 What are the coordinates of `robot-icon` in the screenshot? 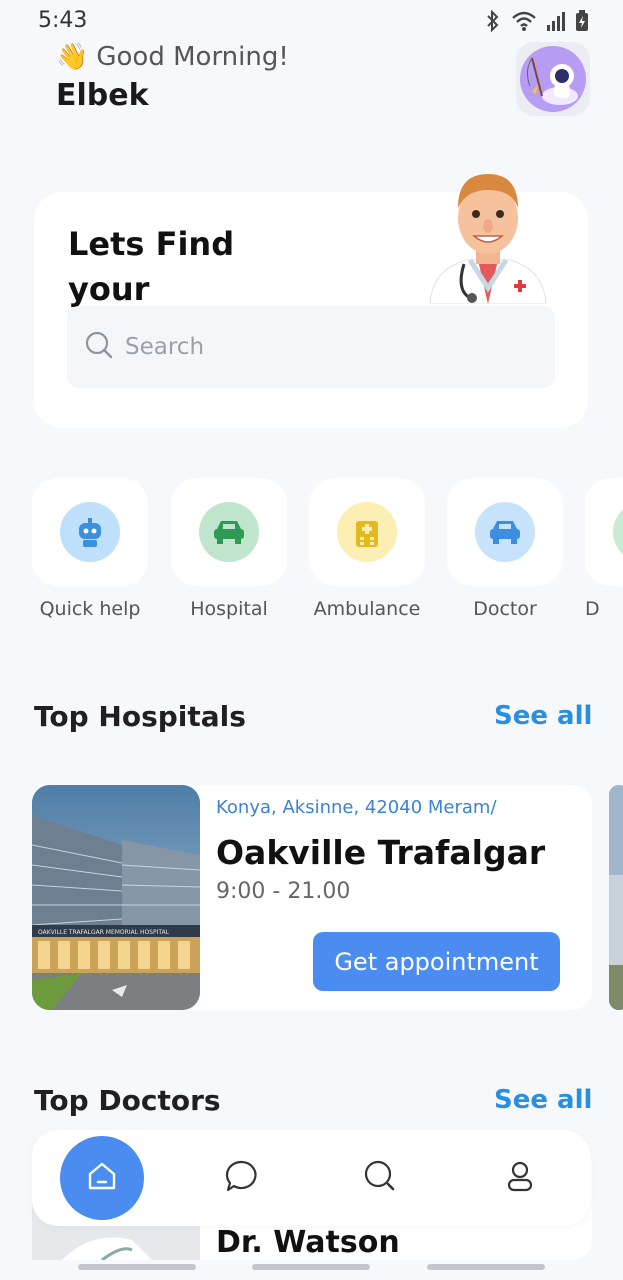 It's located at (90, 532).